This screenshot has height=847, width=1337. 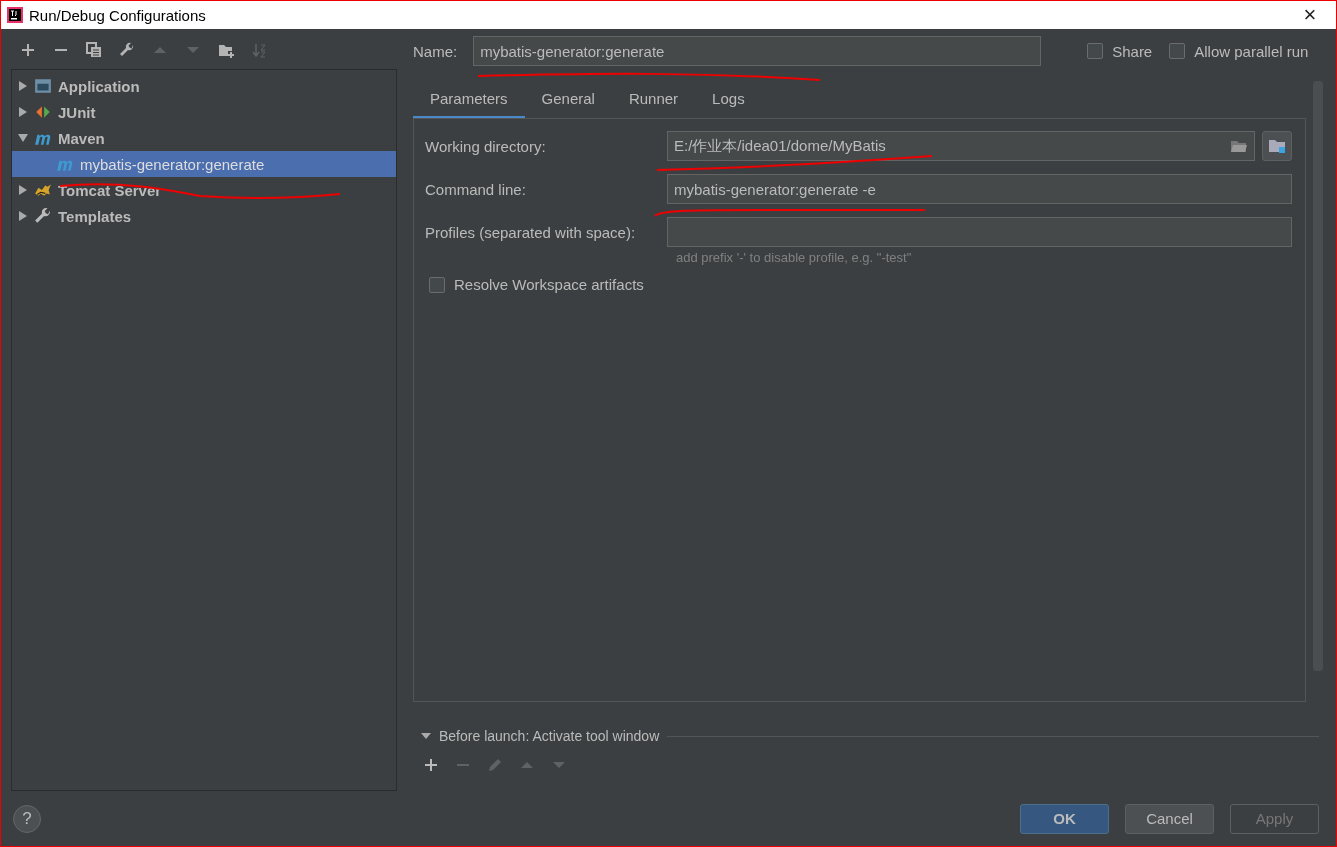 What do you see at coordinates (1064, 818) in the screenshot?
I see `dialog-button: OK` at bounding box center [1064, 818].